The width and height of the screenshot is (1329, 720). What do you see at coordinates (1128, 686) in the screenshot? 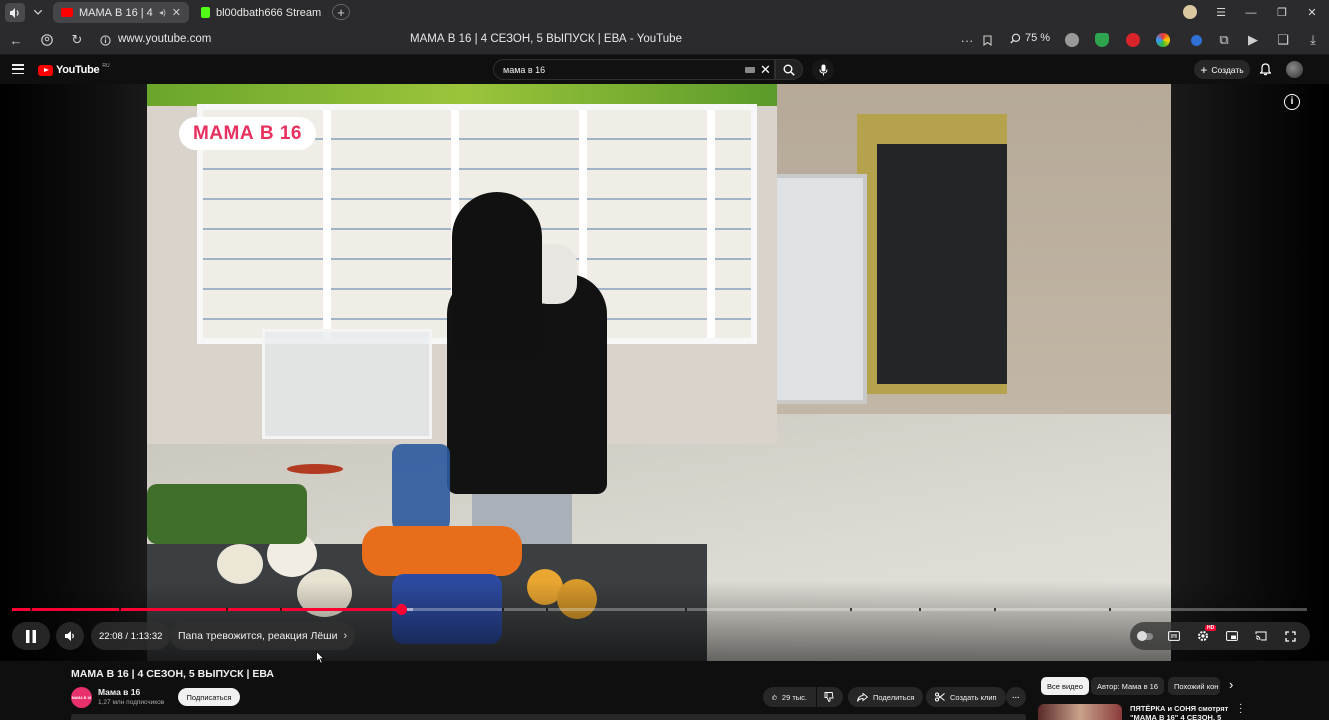
I see `chip-author: Автор: Мама в 16` at bounding box center [1128, 686].